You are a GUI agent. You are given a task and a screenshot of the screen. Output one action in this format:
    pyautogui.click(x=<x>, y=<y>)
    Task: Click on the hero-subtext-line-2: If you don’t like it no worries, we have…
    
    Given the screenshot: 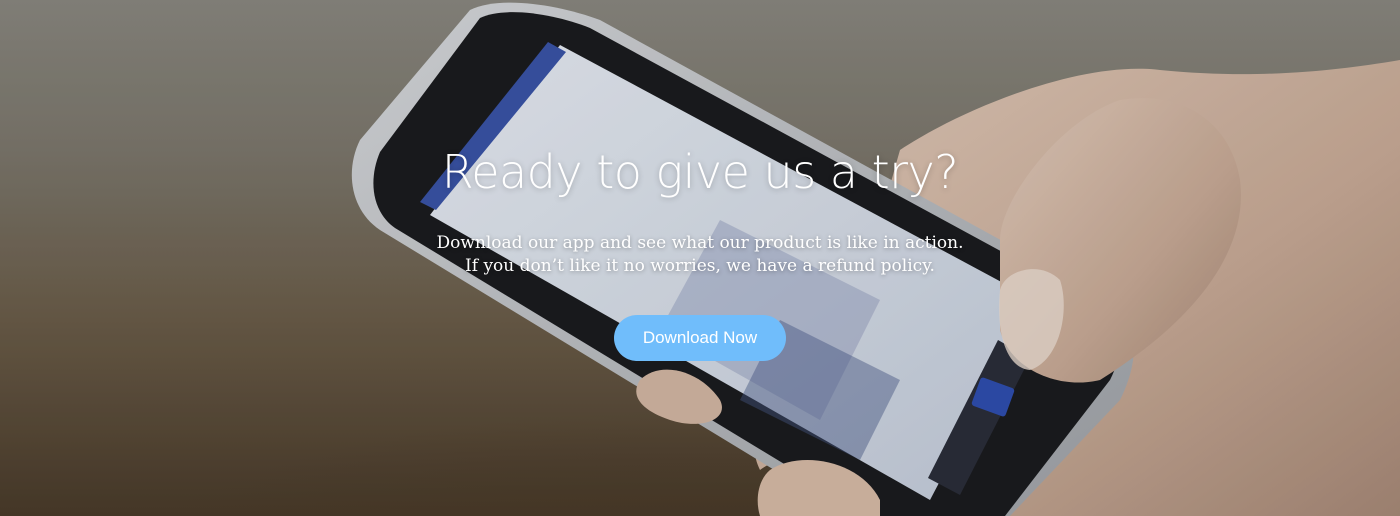 What is the action you would take?
    pyautogui.click(x=700, y=266)
    